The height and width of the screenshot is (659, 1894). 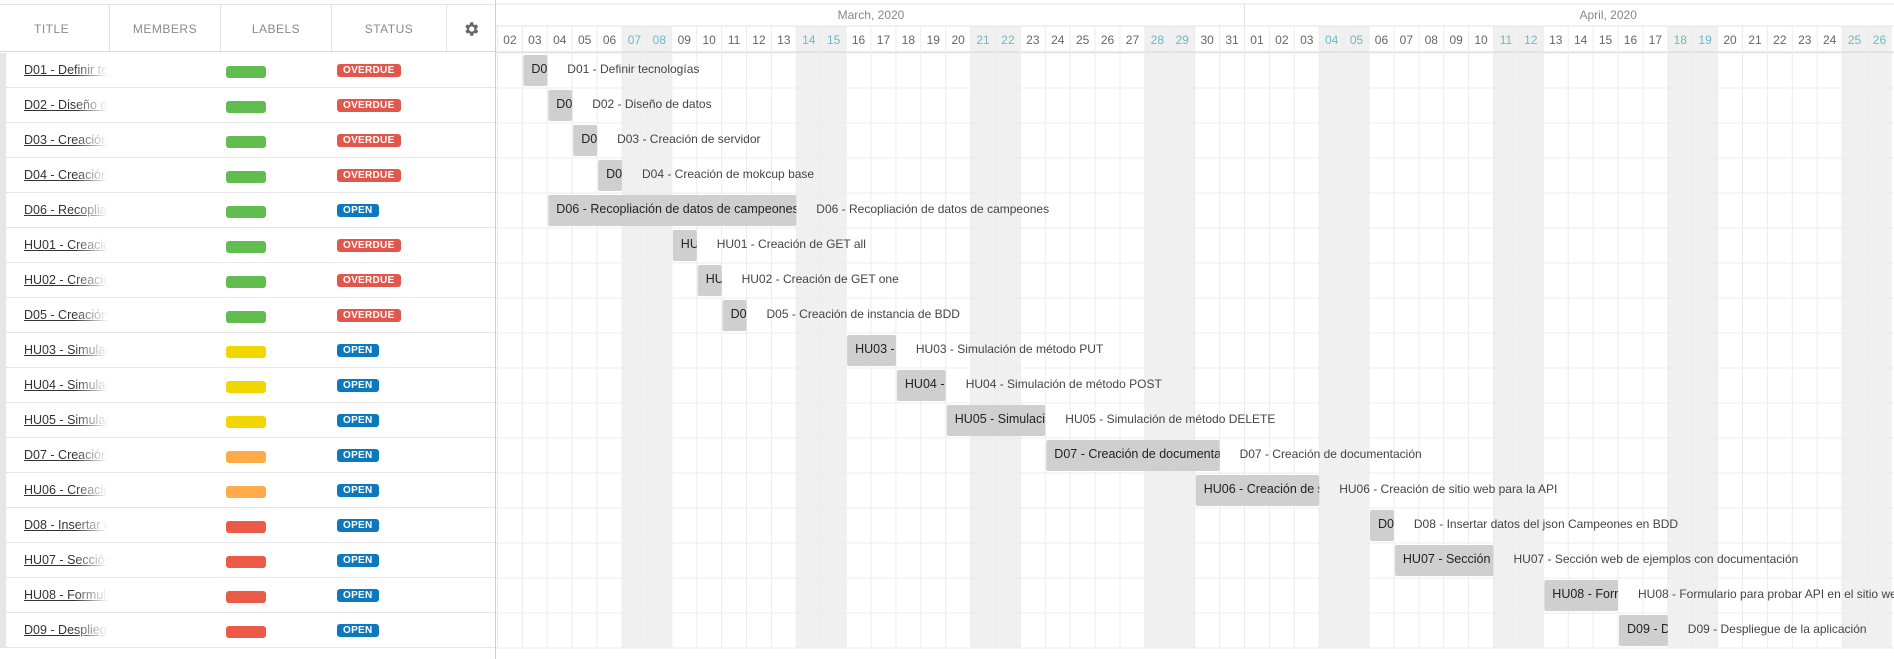 What do you see at coordinates (1108, 40) in the screenshot?
I see `day-label: 26` at bounding box center [1108, 40].